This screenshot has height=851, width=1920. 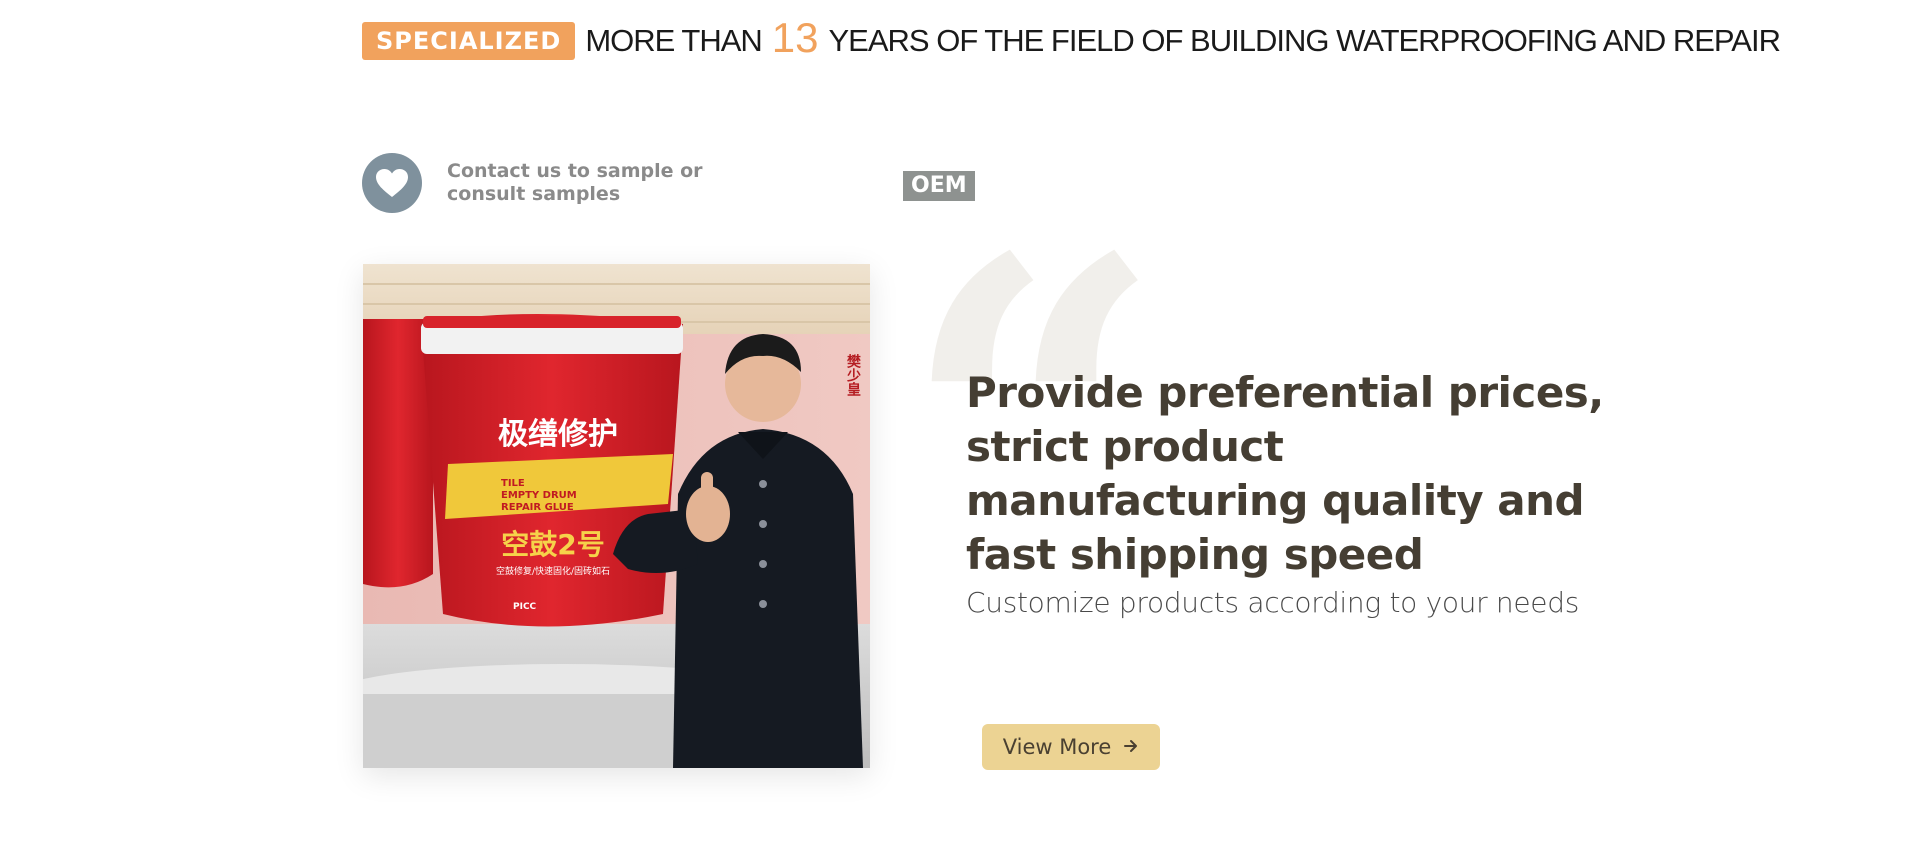 I want to click on contact-sample-link: Contact us to sample or consult samples, so click(x=534, y=183).